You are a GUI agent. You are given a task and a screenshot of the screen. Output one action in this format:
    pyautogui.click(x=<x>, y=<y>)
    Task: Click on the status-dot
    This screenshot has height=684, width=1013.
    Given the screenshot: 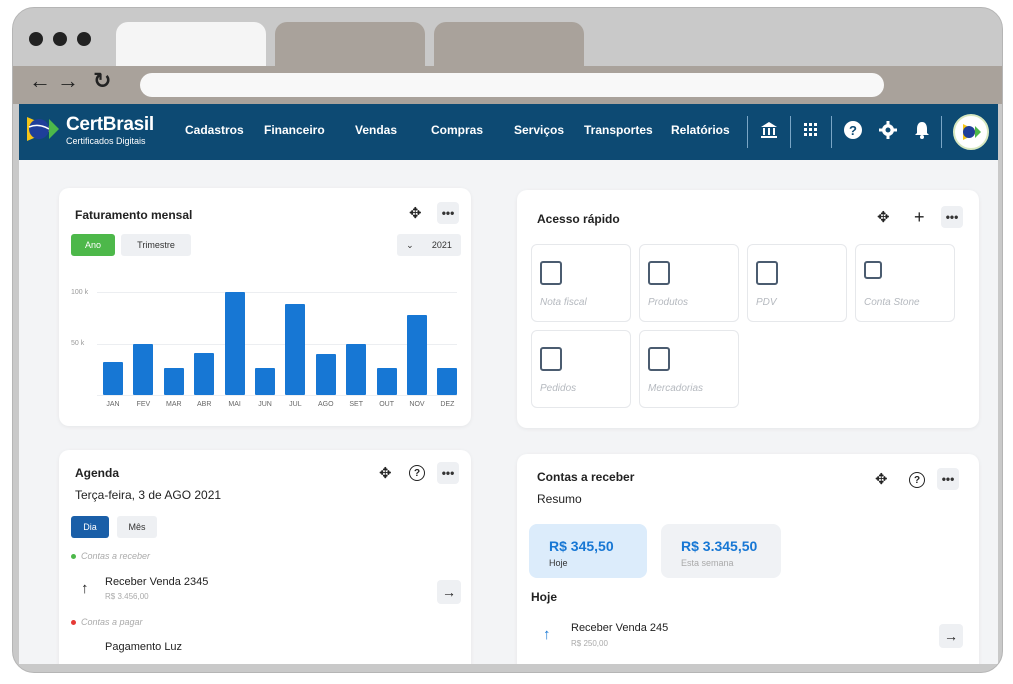 What is the action you would take?
    pyautogui.click(x=73, y=622)
    